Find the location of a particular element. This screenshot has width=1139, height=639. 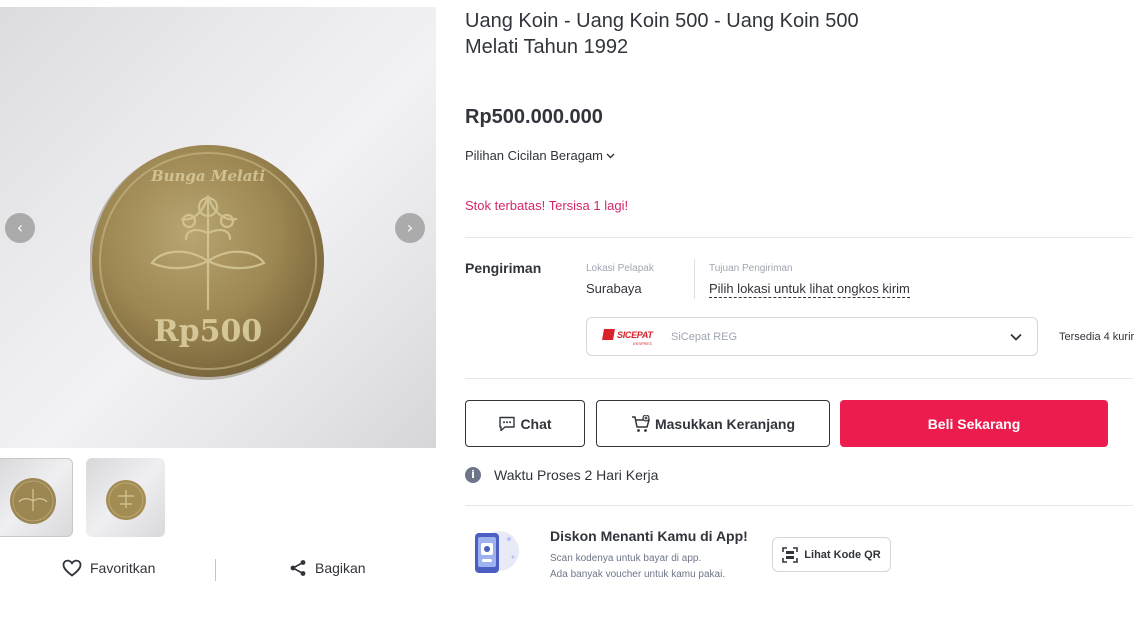

chevron-left-icon: ‹ is located at coordinates (20, 227).